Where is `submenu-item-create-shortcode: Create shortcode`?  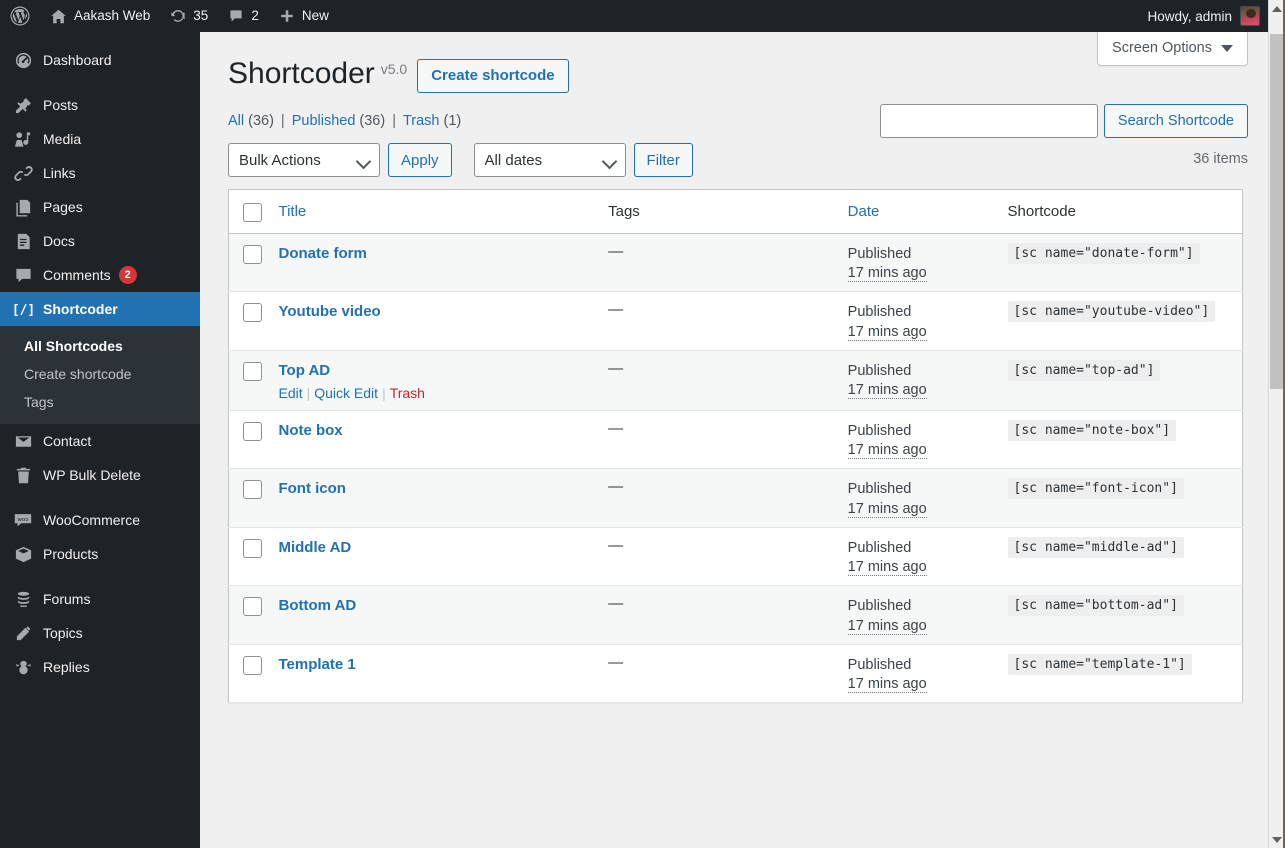
submenu-item-create-shortcode: Create shortcode is located at coordinates (100, 374).